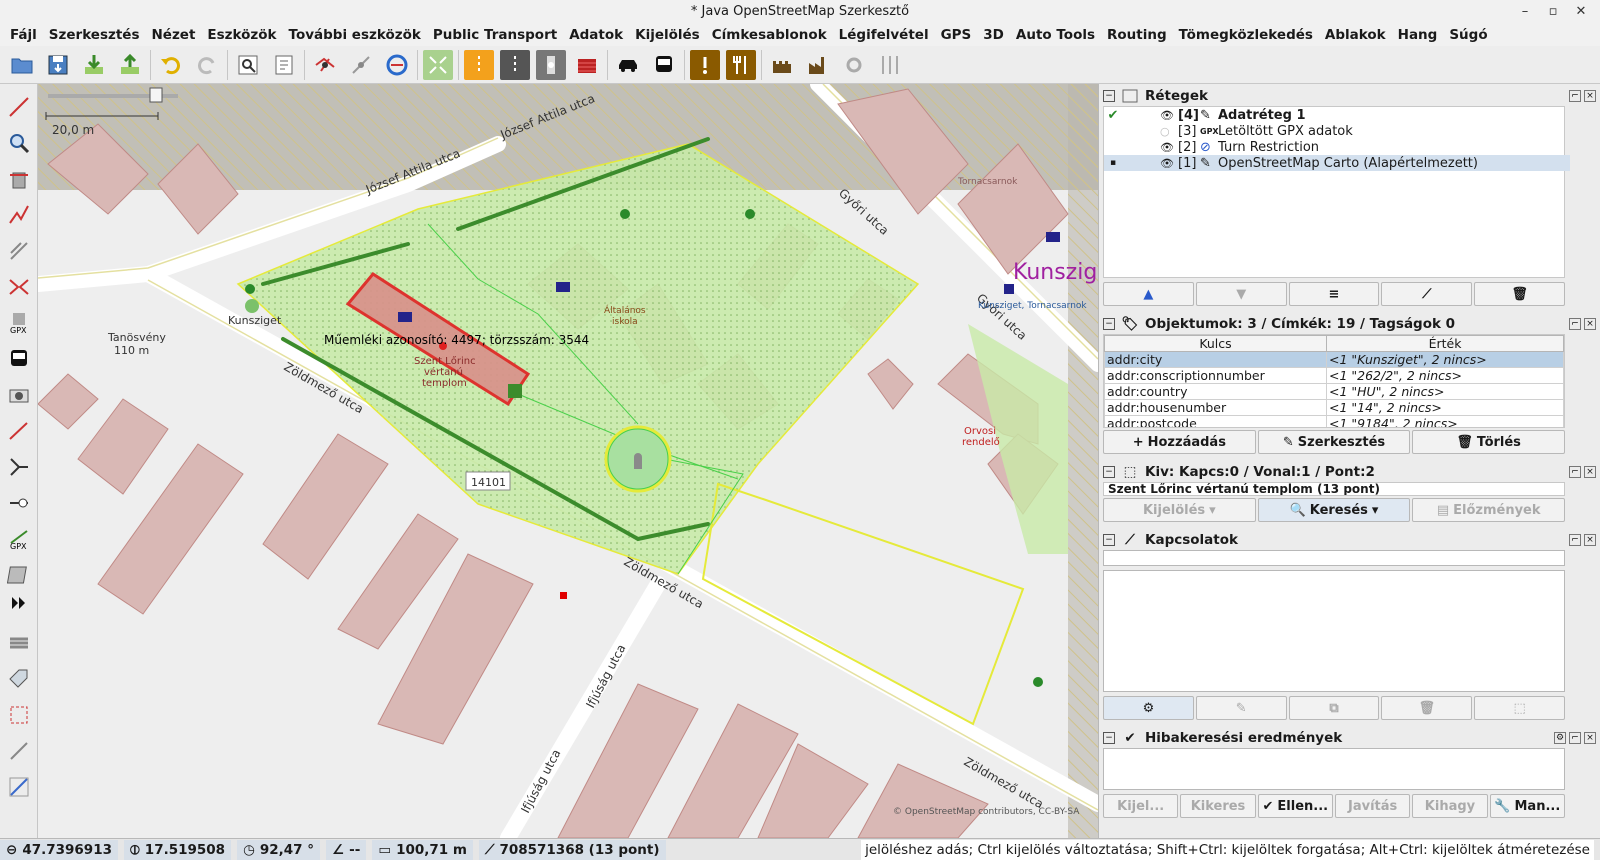 This screenshot has width=1600, height=860. Describe the element at coordinates (1179, 510) in the screenshot. I see `select-button: Kijelölés ▾` at that location.